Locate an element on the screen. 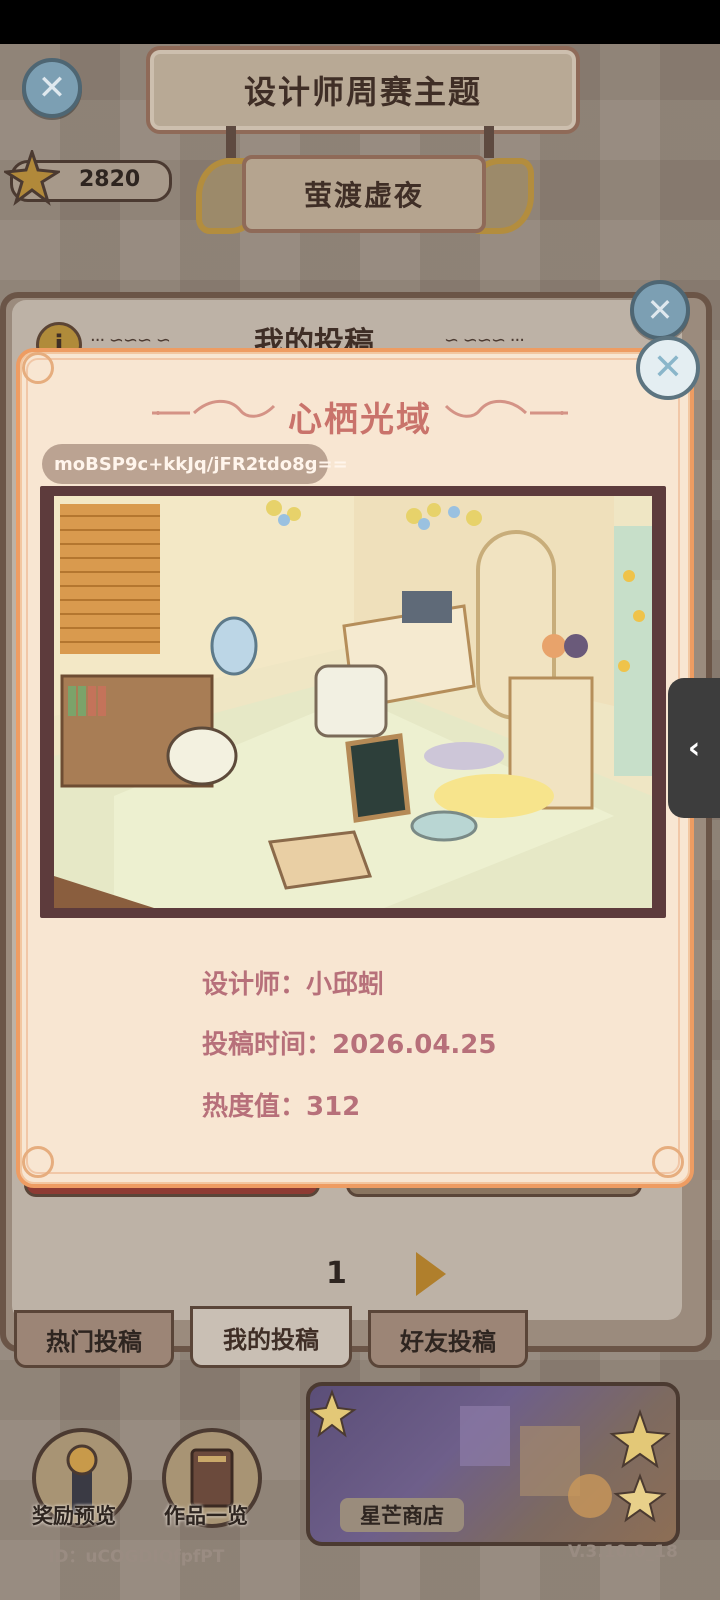 This screenshot has width=720, height=1600. tab-friend-submissions: 好友投稿 is located at coordinates (448, 1339).